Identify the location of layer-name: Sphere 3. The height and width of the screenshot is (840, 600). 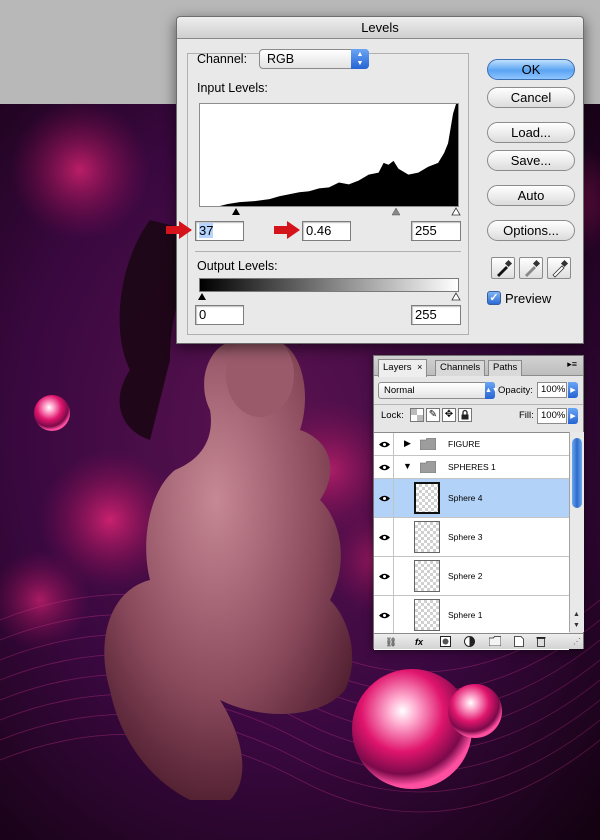
(465, 537).